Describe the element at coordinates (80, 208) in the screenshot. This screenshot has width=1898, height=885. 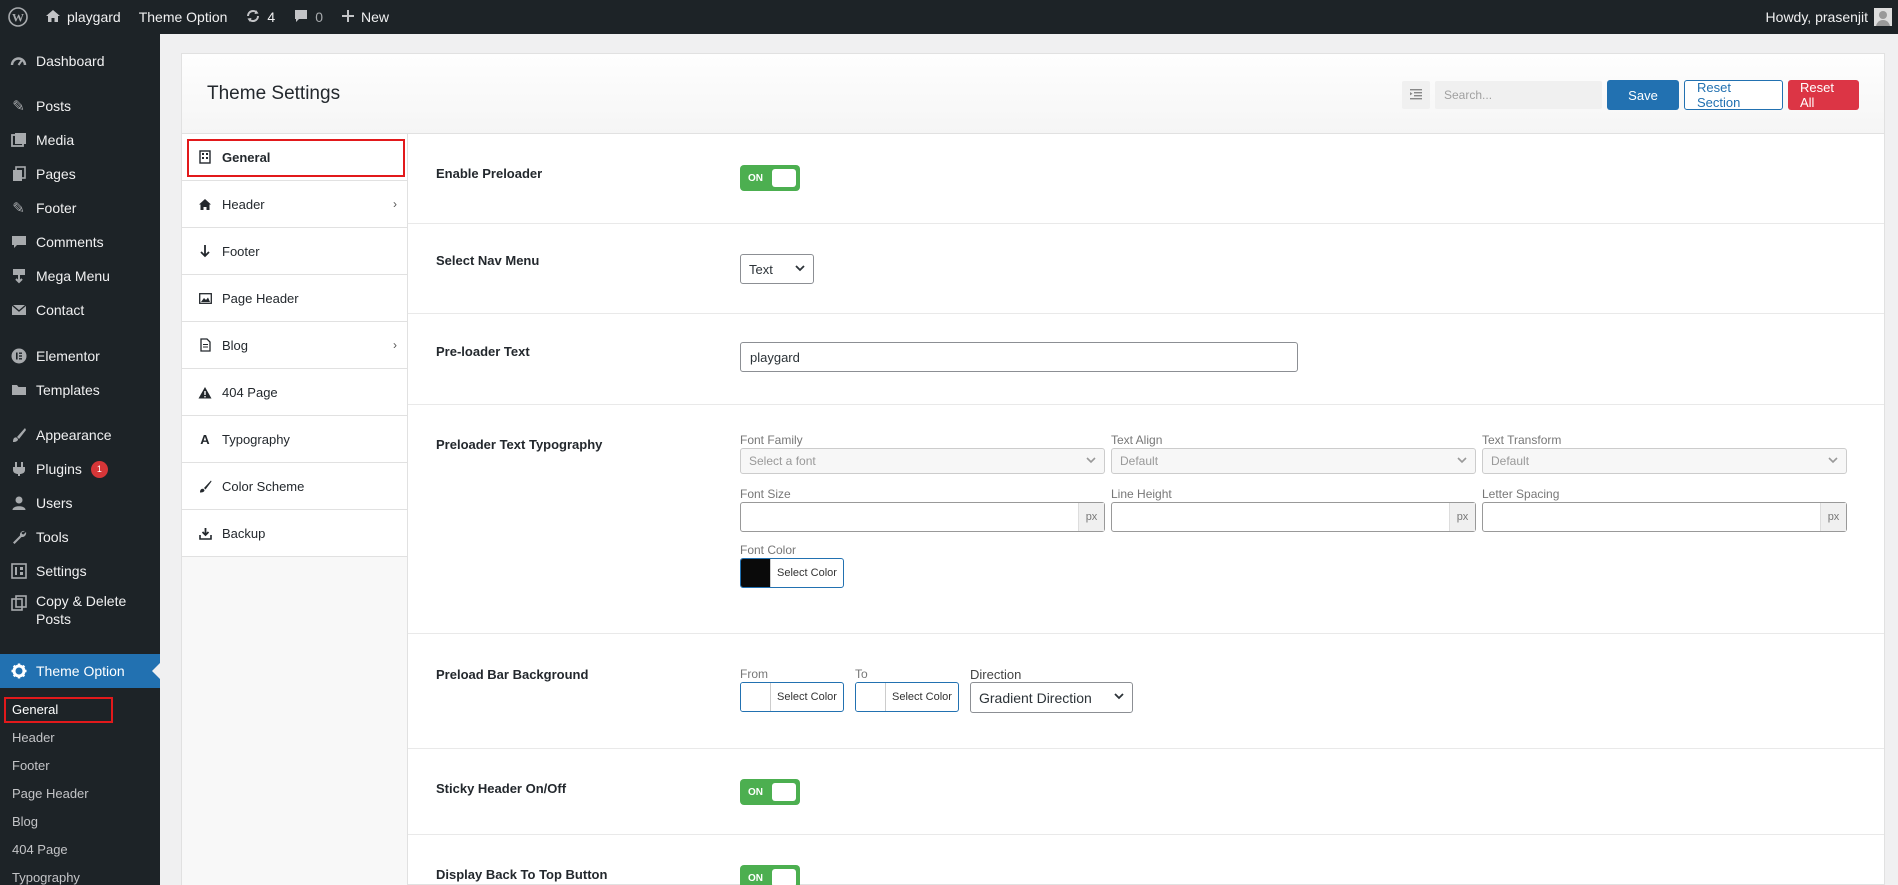
I see `menu-item-footer: ✎ Footer` at that location.